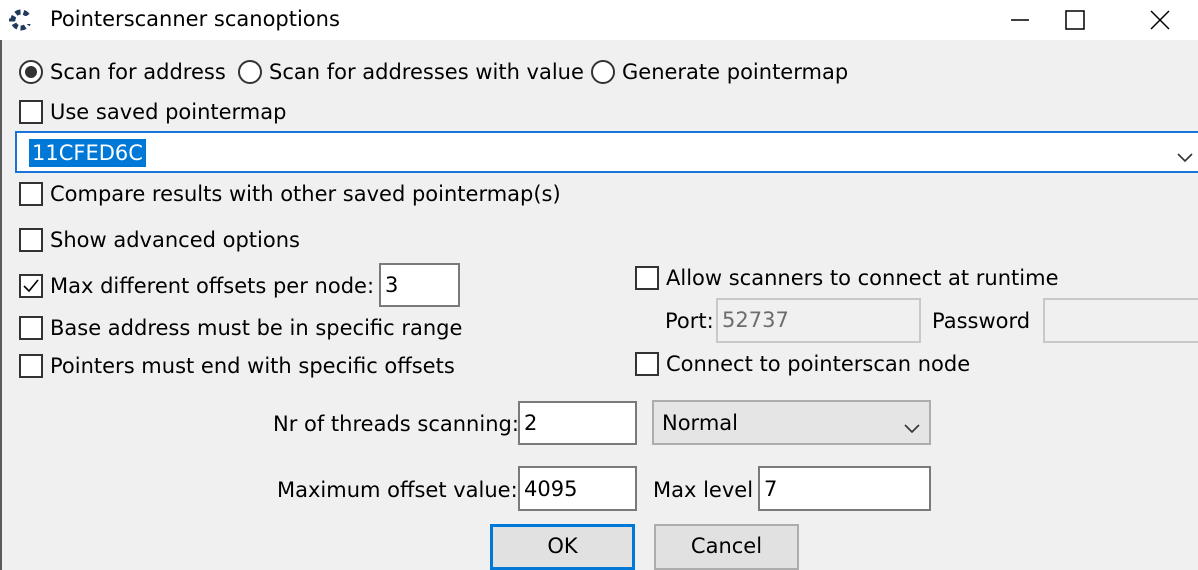  What do you see at coordinates (647, 364) in the screenshot?
I see `connect-node-checkbox` at bounding box center [647, 364].